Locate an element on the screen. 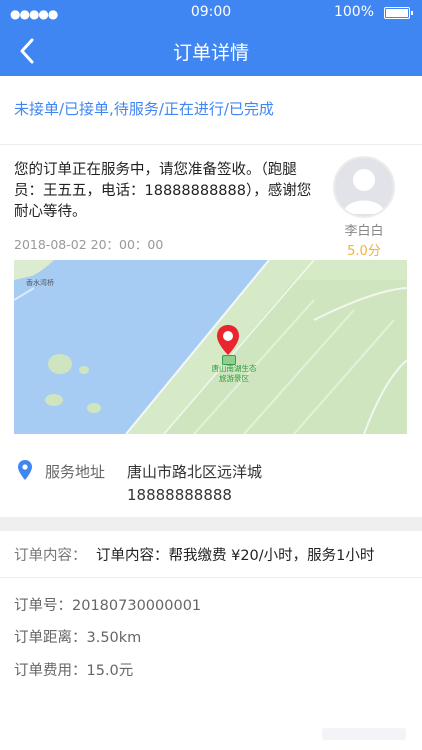 Image resolution: width=422 pixels, height=750 pixels. map-label-bridge: 香水湾桥 is located at coordinates (40, 283).